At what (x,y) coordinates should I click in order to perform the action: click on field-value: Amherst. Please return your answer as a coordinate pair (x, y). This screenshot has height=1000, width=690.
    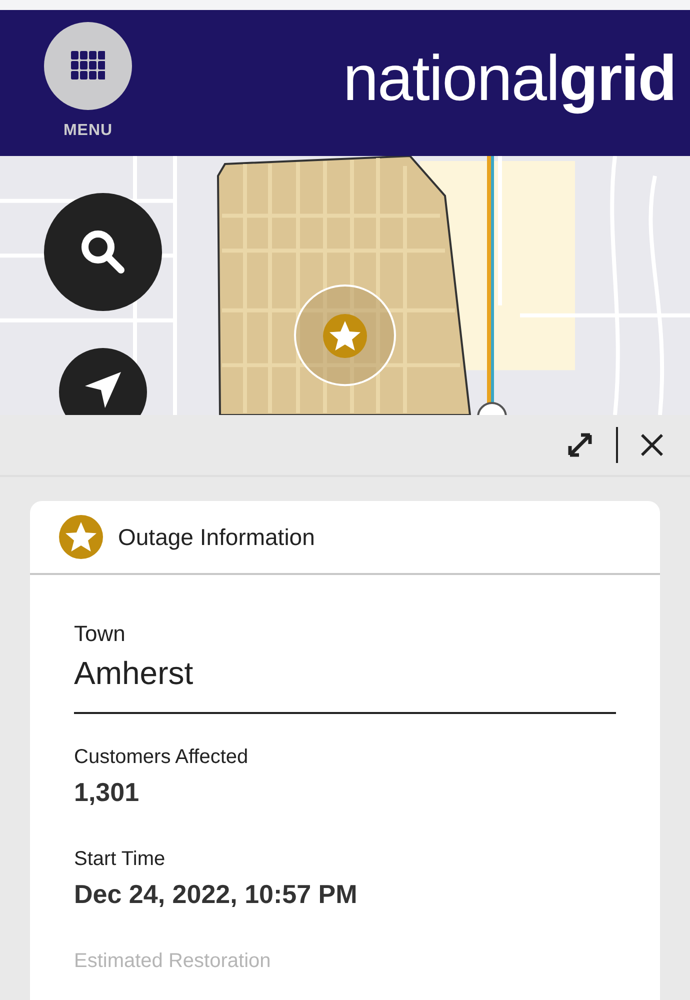
    Looking at the image, I should click on (134, 673).